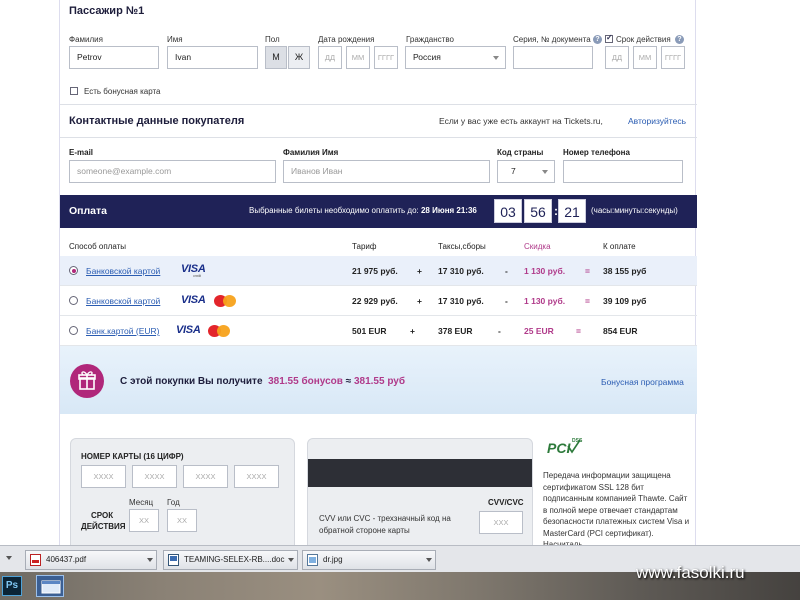 The image size is (800, 600). What do you see at coordinates (578, 331) in the screenshot?
I see `equals-sign: =` at bounding box center [578, 331].